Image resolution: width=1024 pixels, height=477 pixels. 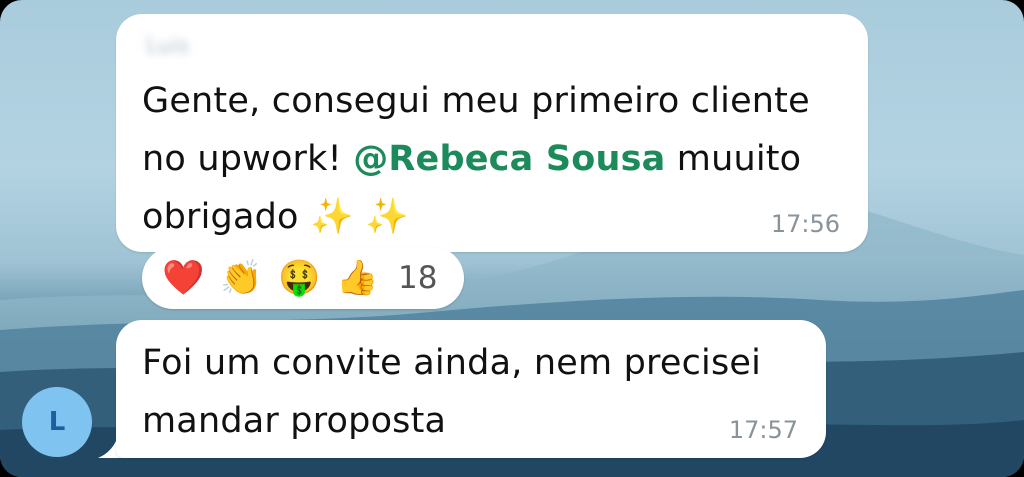 What do you see at coordinates (57, 422) in the screenshot?
I see `avatar: L` at bounding box center [57, 422].